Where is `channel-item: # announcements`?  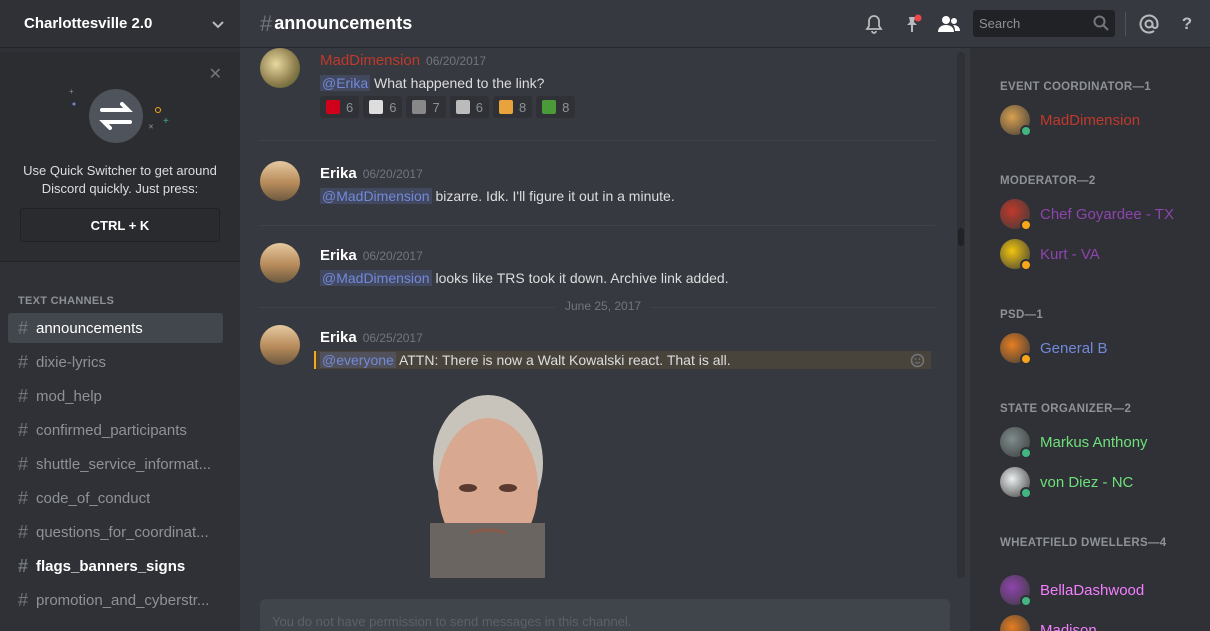 channel-item: # announcements is located at coordinates (115, 328).